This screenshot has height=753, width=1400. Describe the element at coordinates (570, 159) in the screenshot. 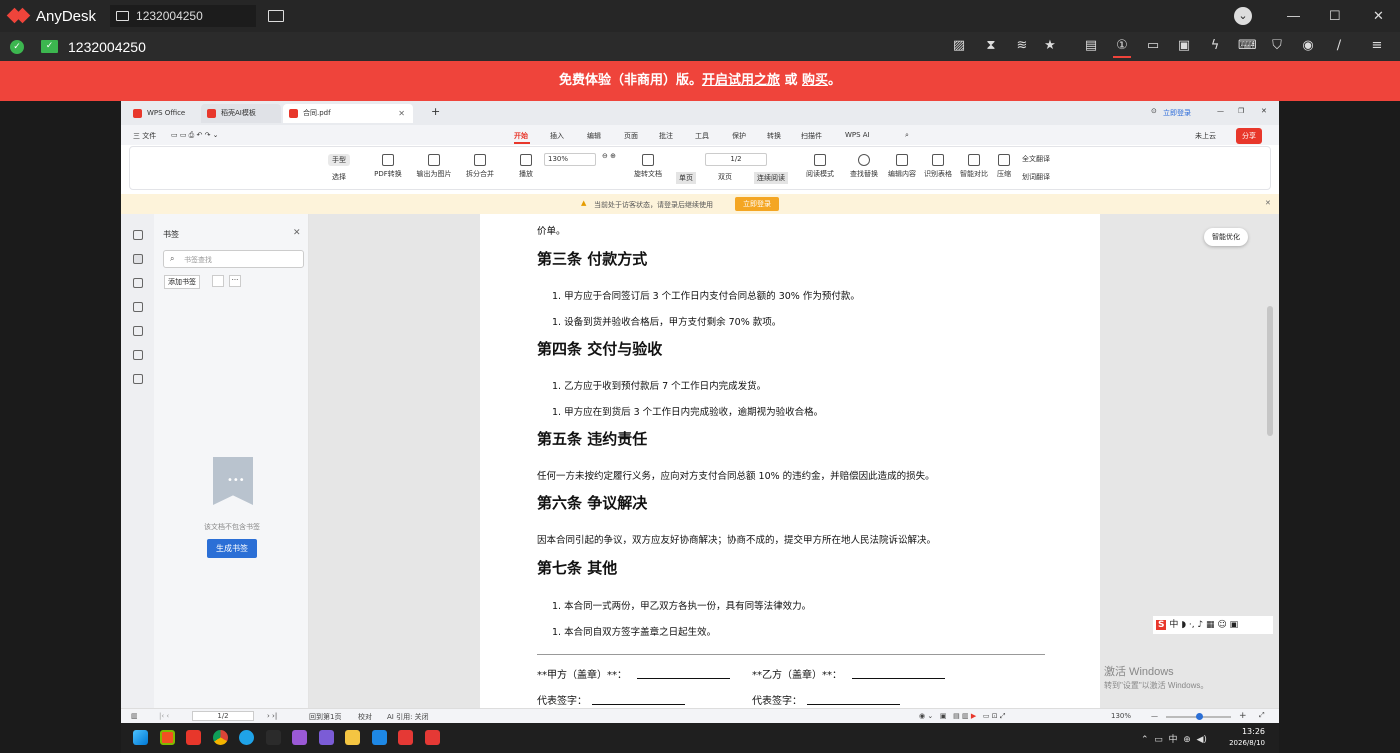

I see `zoom-select: 130%` at that location.